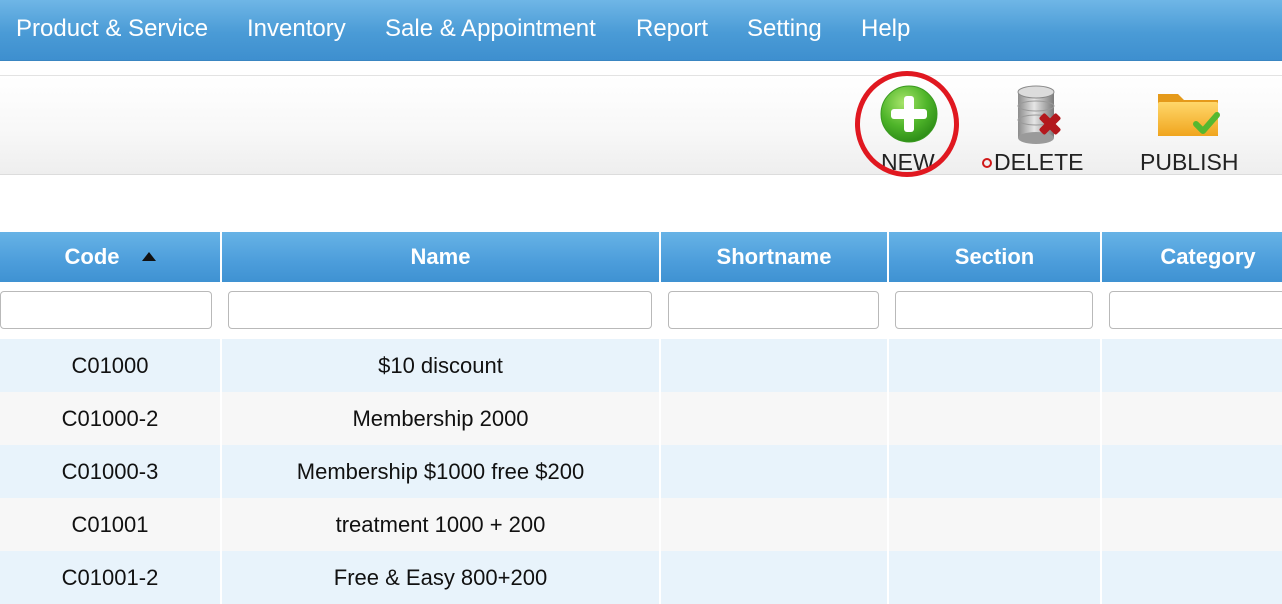 Image resolution: width=1282 pixels, height=604 pixels. What do you see at coordinates (1039, 114) in the screenshot?
I see `database-delete-icon` at bounding box center [1039, 114].